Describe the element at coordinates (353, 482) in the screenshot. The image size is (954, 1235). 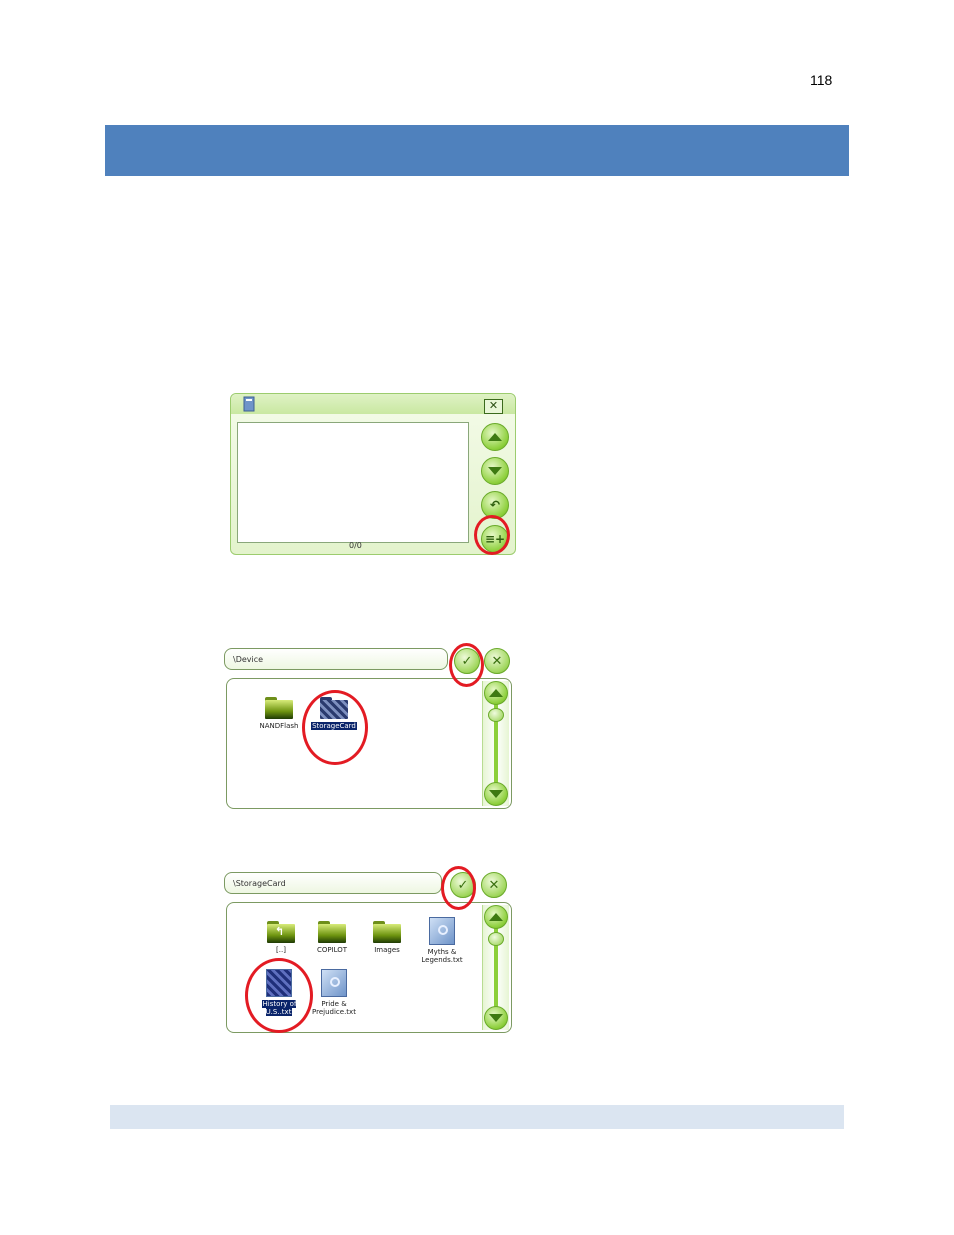
I see `playlist-list` at that location.